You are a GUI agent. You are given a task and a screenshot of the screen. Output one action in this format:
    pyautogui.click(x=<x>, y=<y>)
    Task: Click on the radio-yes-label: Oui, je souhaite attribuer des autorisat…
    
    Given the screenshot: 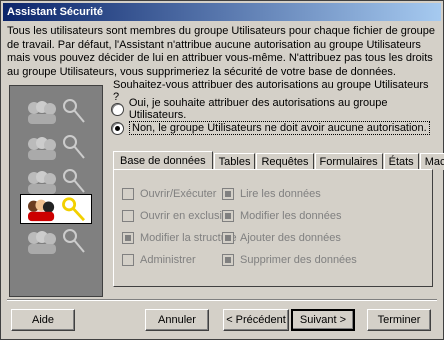 What is the action you would take?
    pyautogui.click(x=258, y=109)
    